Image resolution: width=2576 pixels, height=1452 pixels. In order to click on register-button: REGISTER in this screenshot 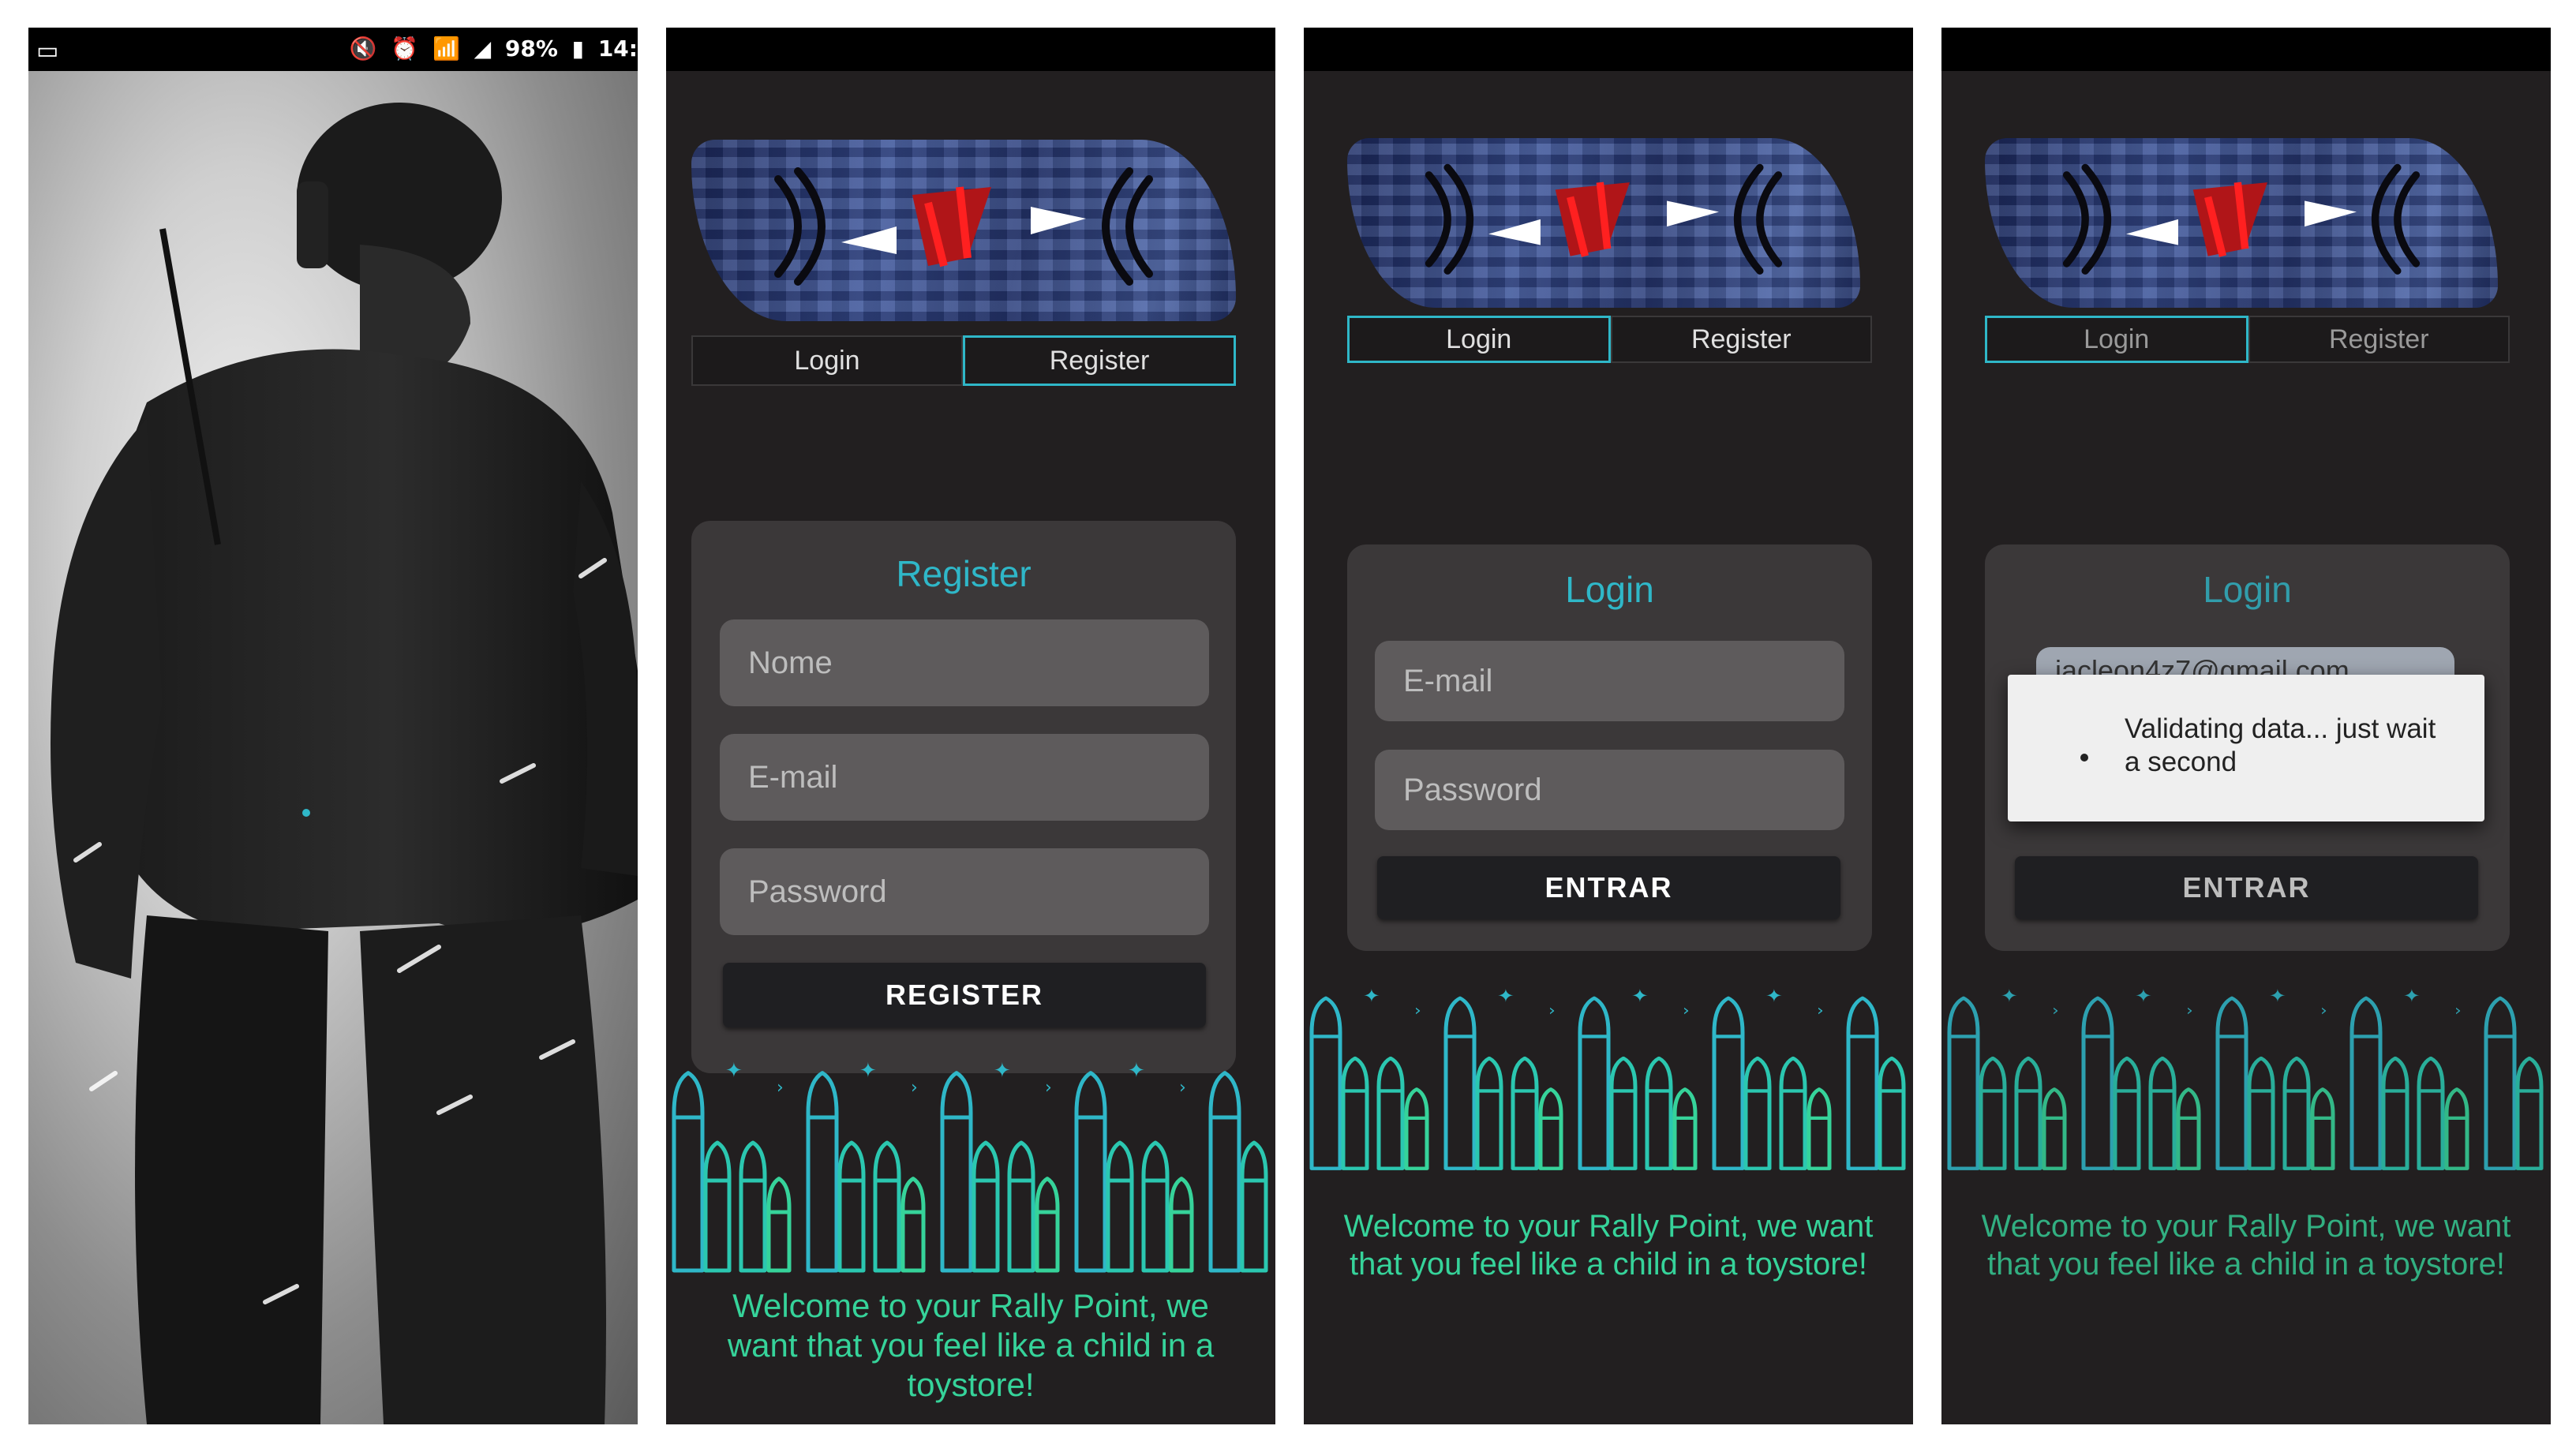, I will do `click(964, 995)`.